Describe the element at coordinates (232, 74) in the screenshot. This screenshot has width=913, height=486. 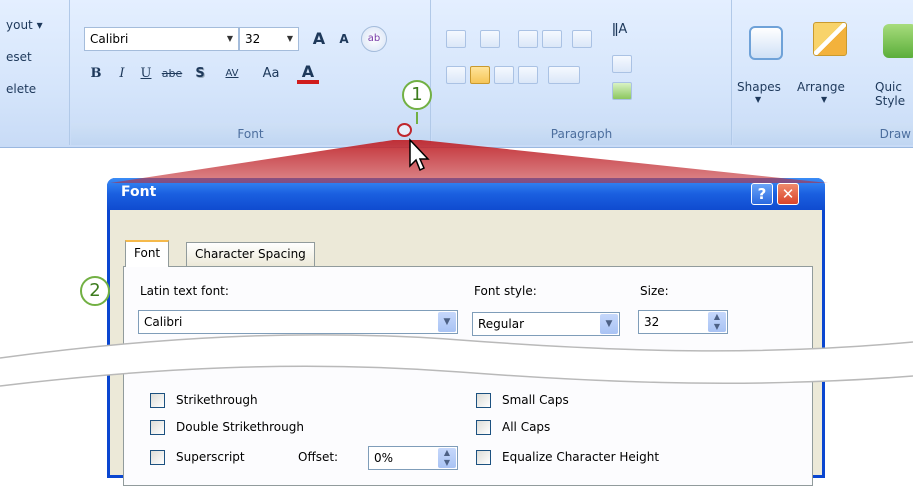
I see `character-spacing-button: AV` at that location.